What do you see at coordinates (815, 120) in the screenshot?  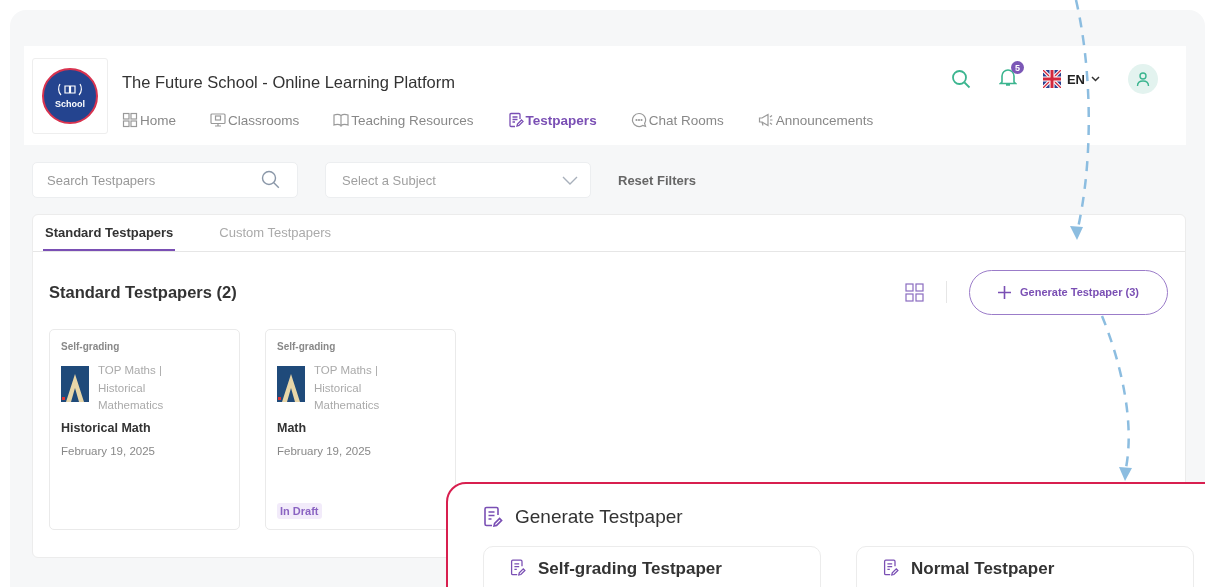 I see `nav-tab: Announcements` at bounding box center [815, 120].